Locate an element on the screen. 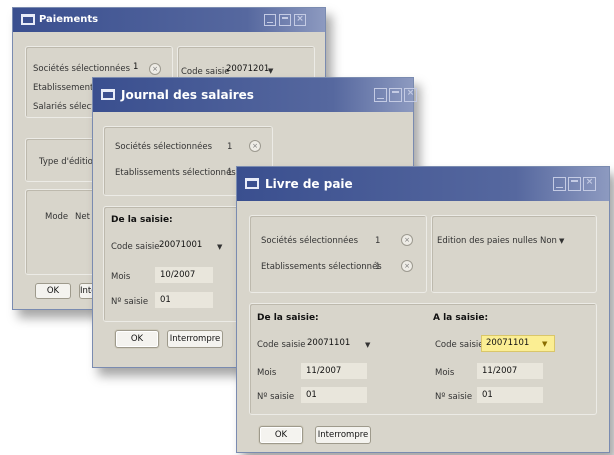 This screenshot has height=455, width=614. from-mois-label: Mois is located at coordinates (267, 373).